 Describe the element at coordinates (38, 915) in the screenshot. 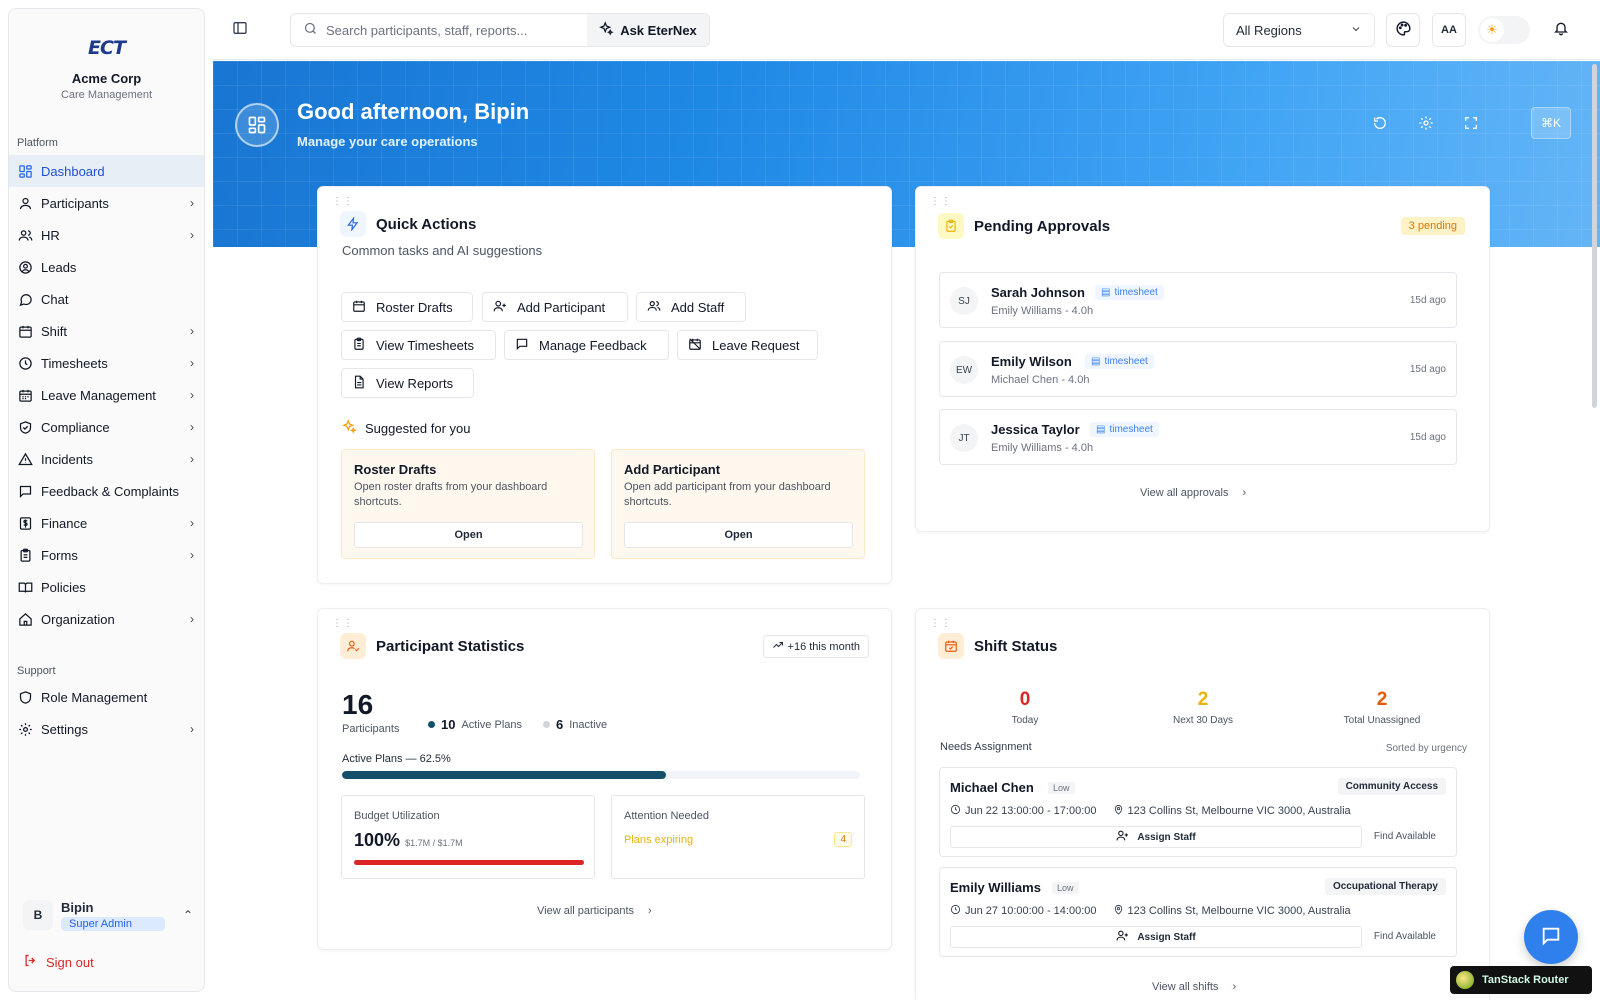

I see `avatar: B` at that location.